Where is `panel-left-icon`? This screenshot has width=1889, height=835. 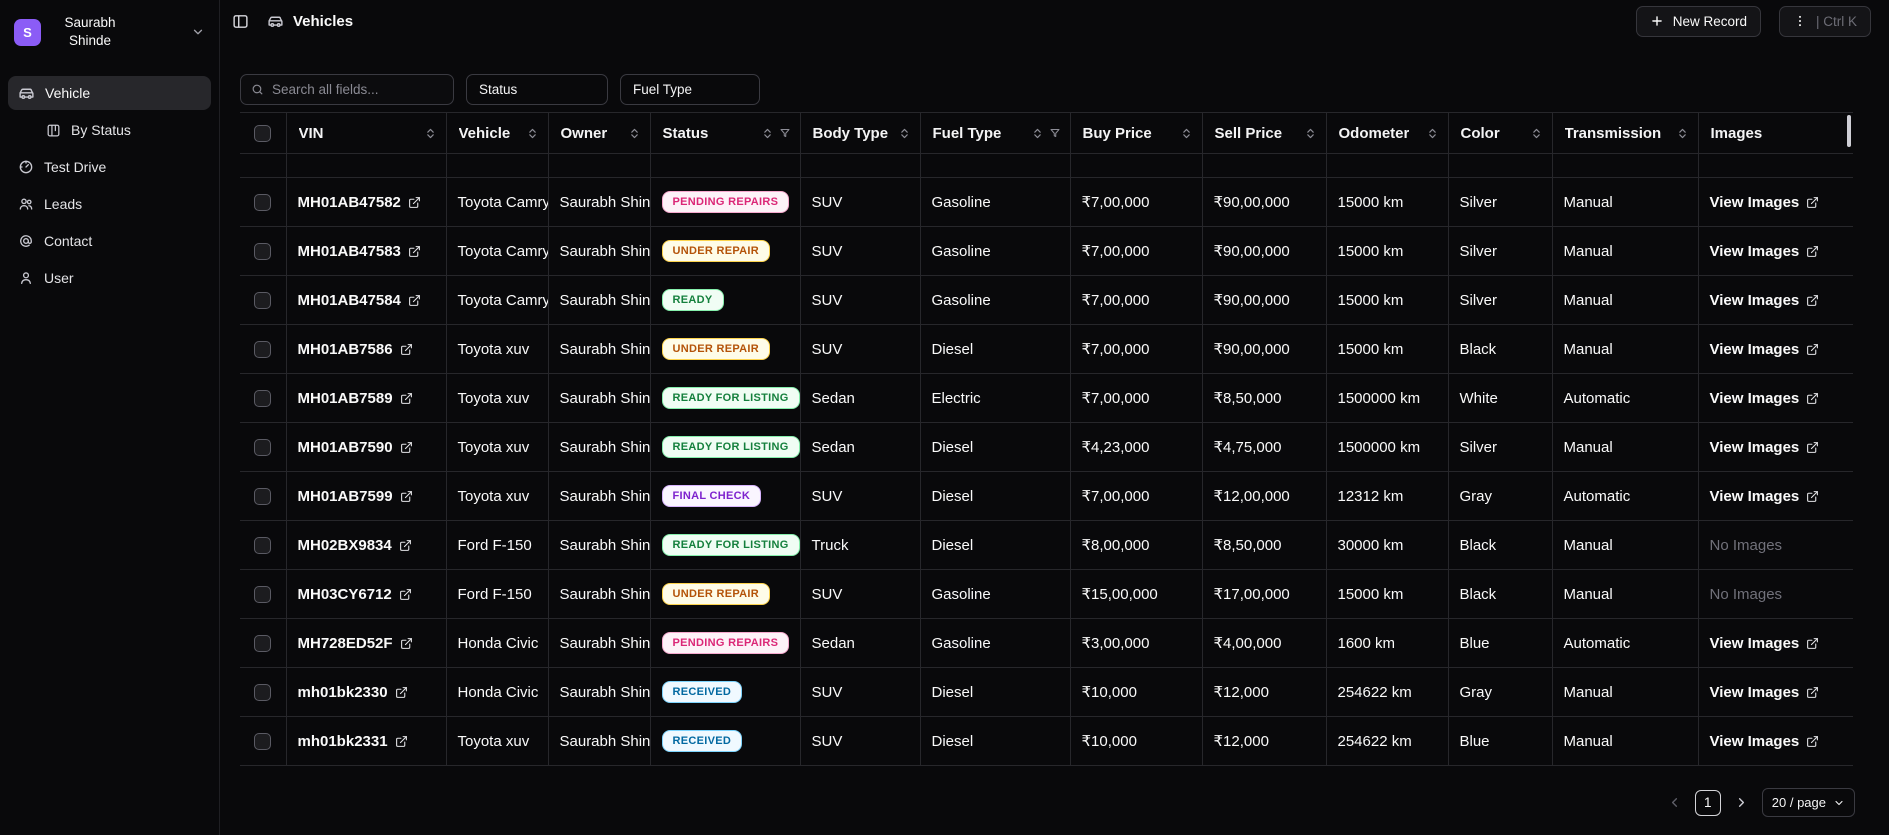
panel-left-icon is located at coordinates (240, 21).